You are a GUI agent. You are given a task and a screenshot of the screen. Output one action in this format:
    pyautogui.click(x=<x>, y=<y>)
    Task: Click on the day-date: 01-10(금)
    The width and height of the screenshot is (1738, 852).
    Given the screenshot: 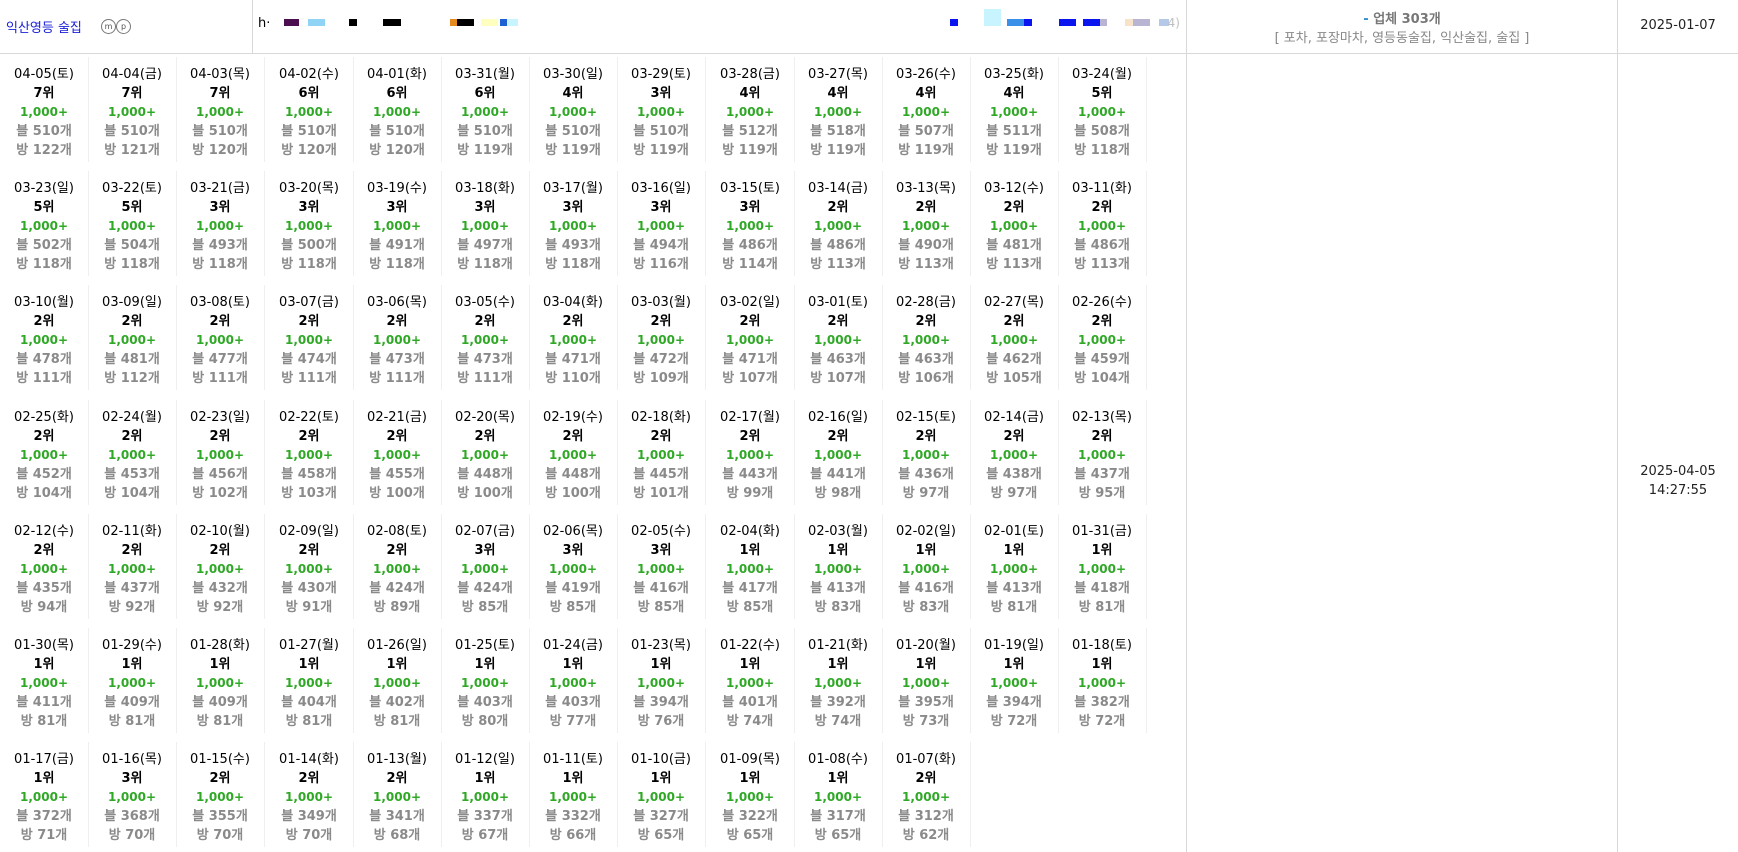 What is the action you would take?
    pyautogui.click(x=661, y=759)
    